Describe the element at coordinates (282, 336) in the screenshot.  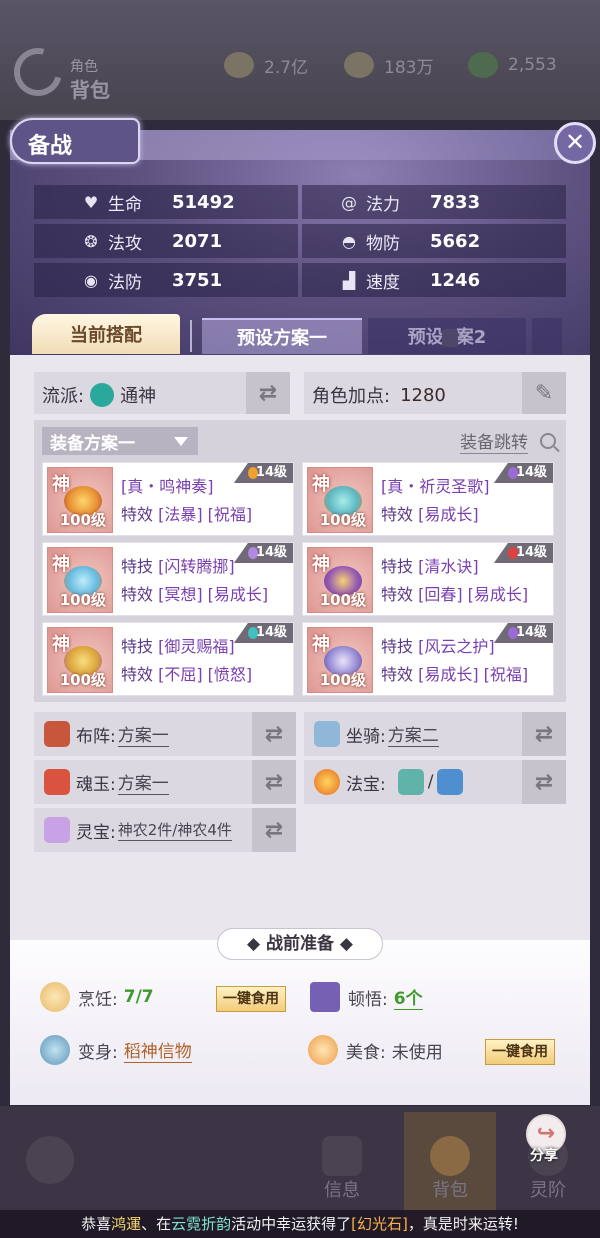
I see `tab-preset-1: 预设方案一` at that location.